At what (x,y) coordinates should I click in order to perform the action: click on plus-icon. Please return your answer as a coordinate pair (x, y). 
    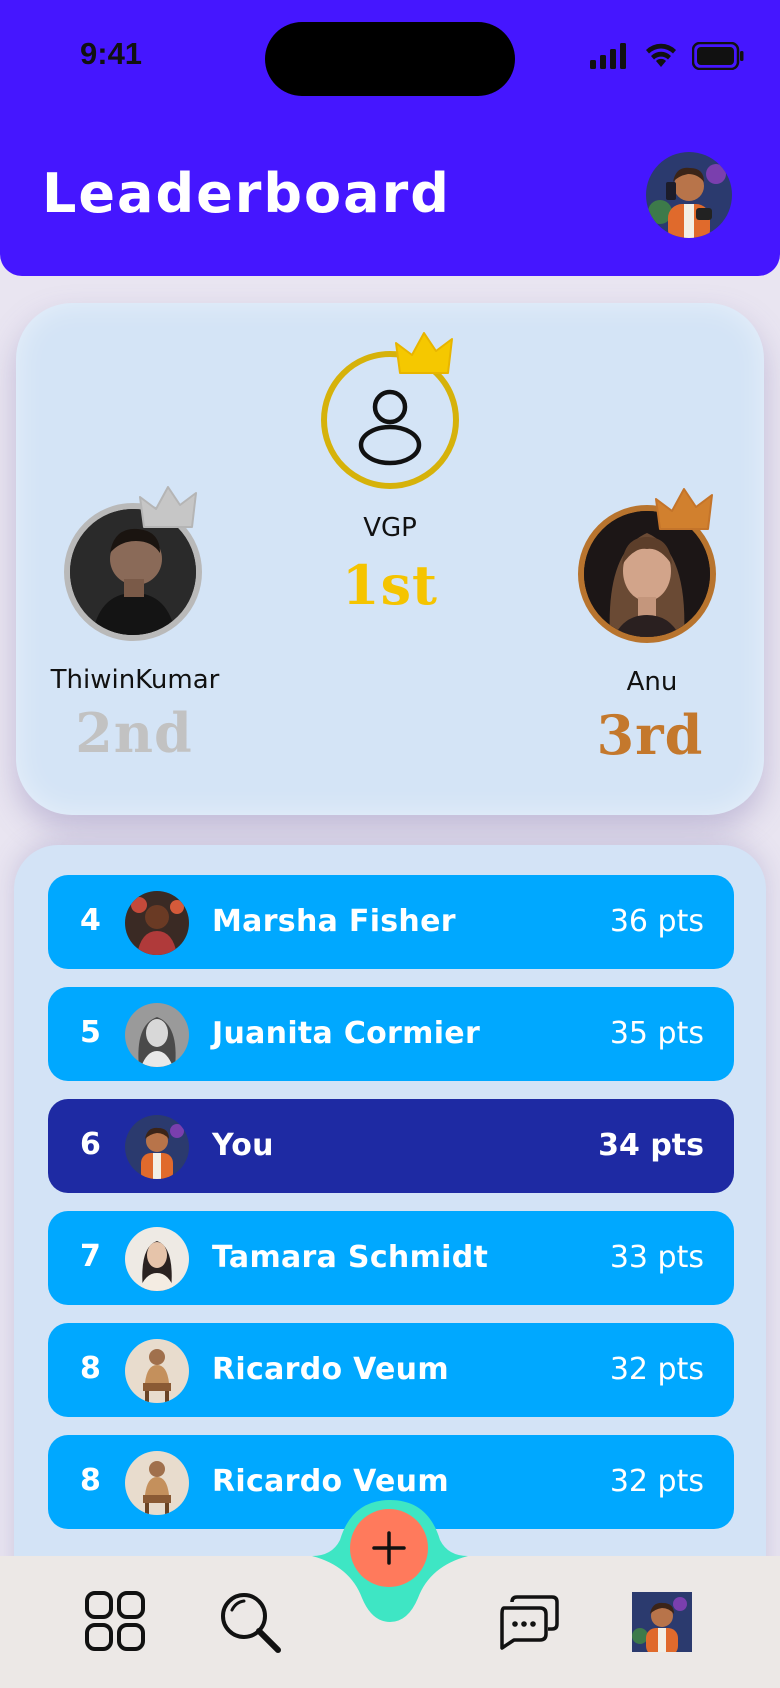
    Looking at the image, I should click on (389, 1548).